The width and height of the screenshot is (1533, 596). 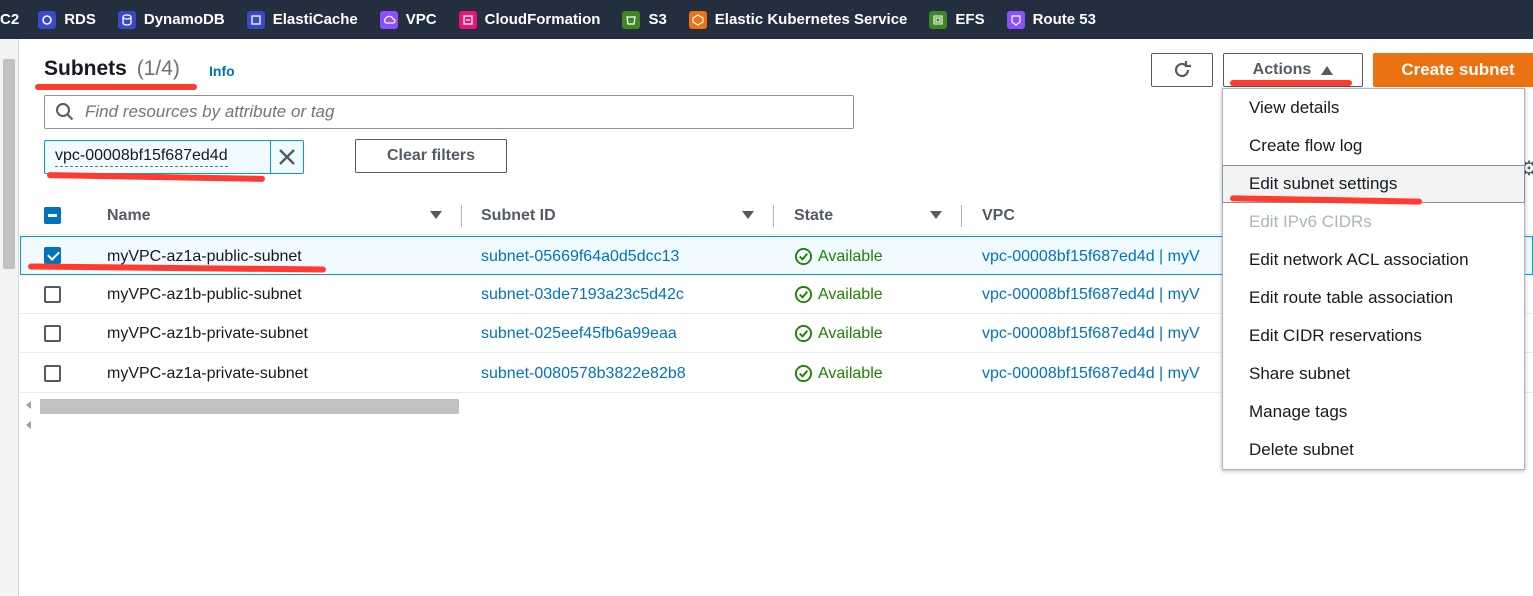 I want to click on search-icon, so click(x=65, y=112).